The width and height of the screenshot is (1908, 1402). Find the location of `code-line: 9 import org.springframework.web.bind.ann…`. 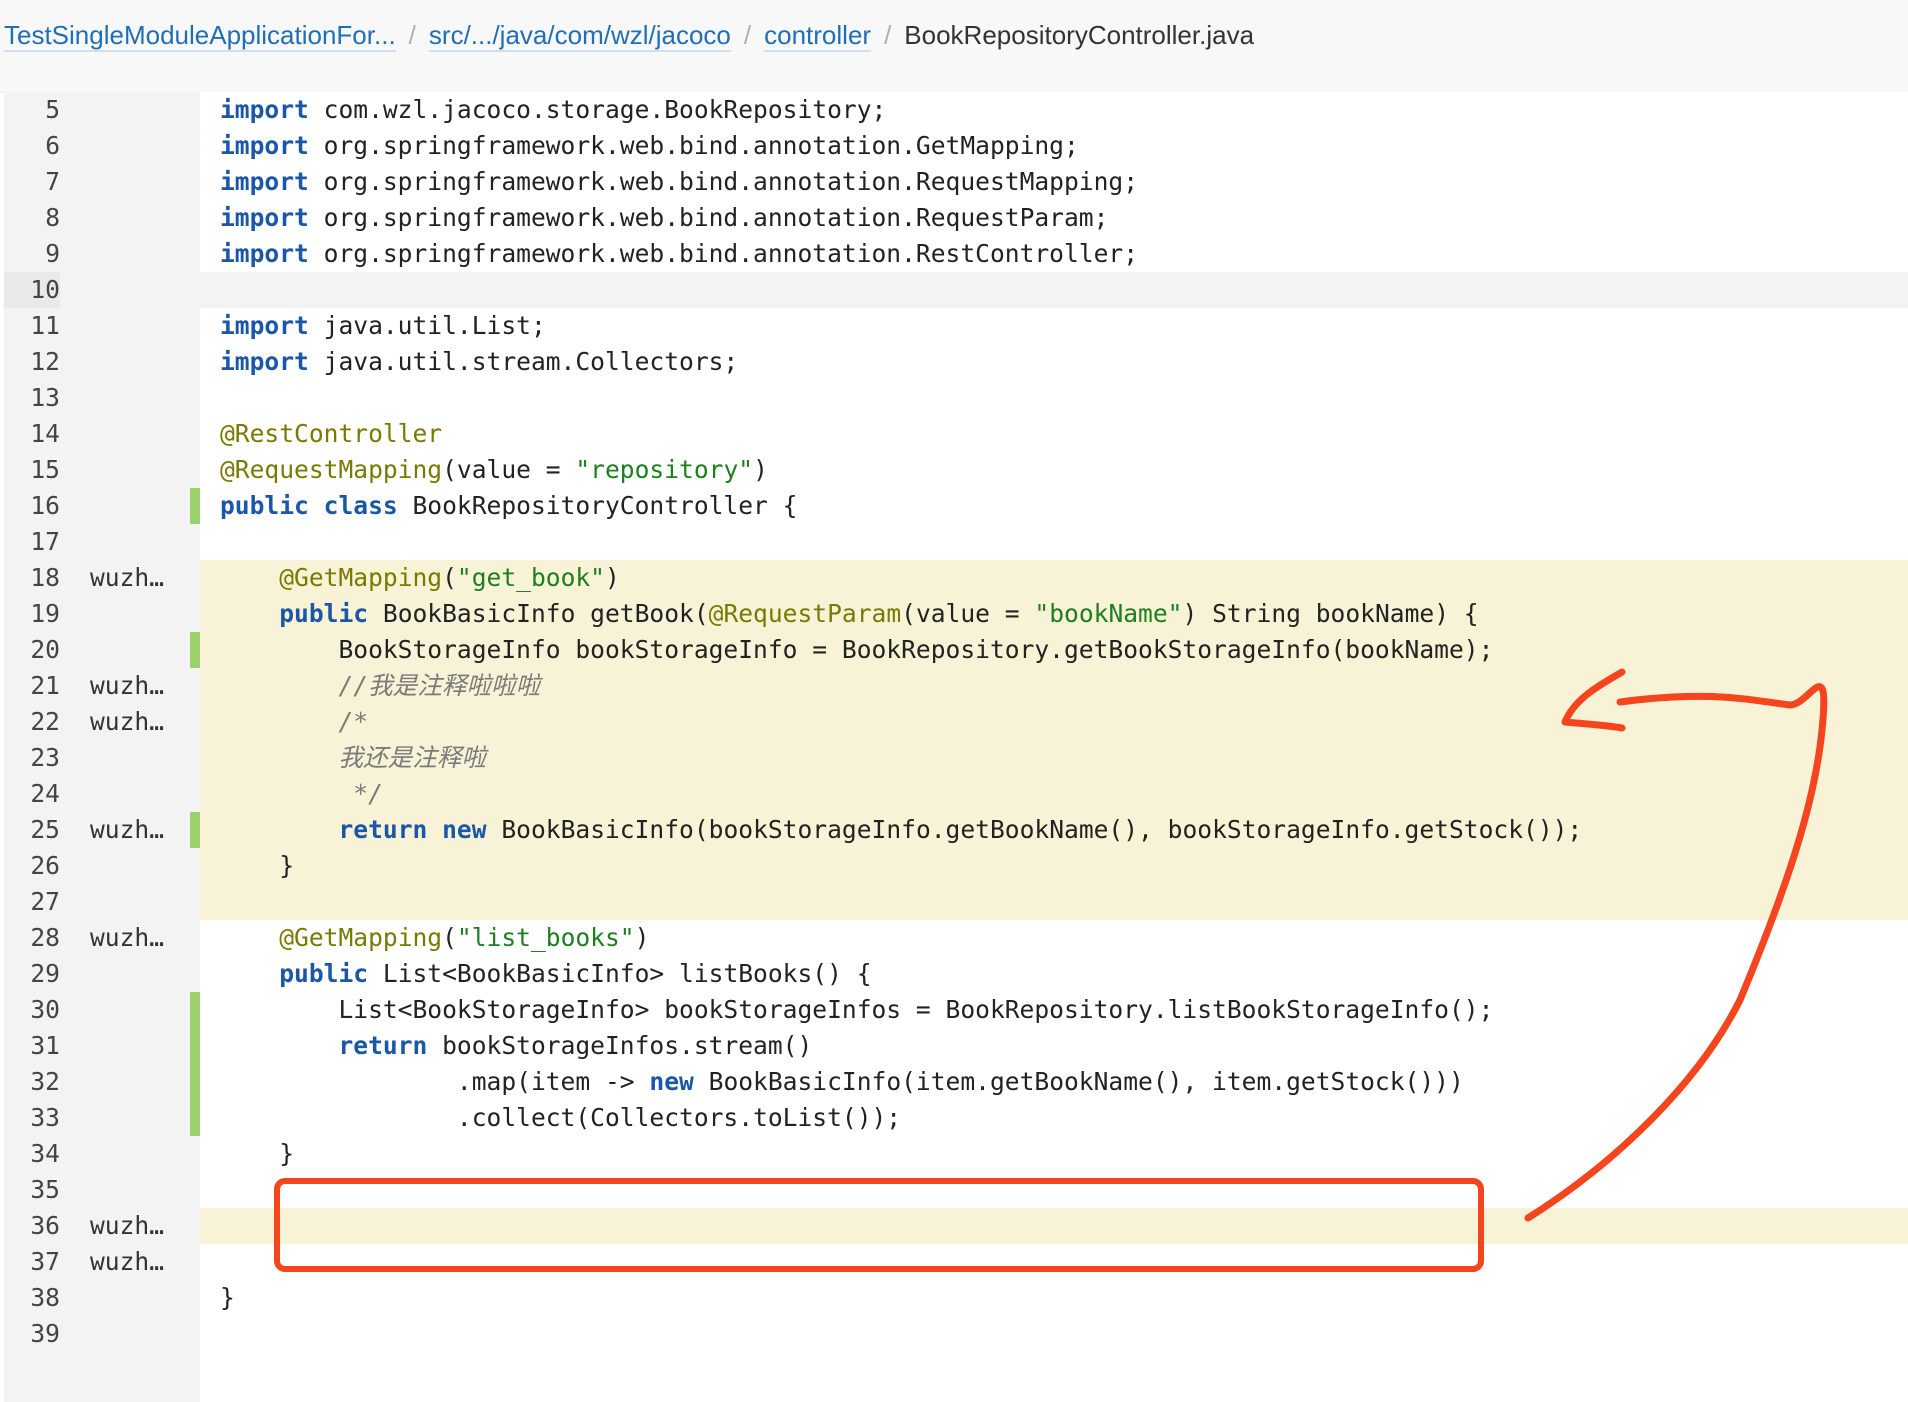

code-line: 9 import org.springframework.web.bind.ann… is located at coordinates (956, 254).